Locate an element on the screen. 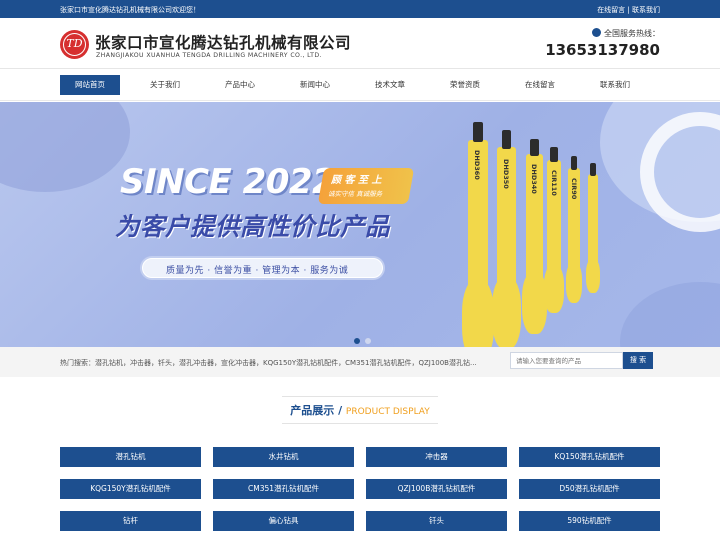  section-title-slash: / is located at coordinates (340, 410).